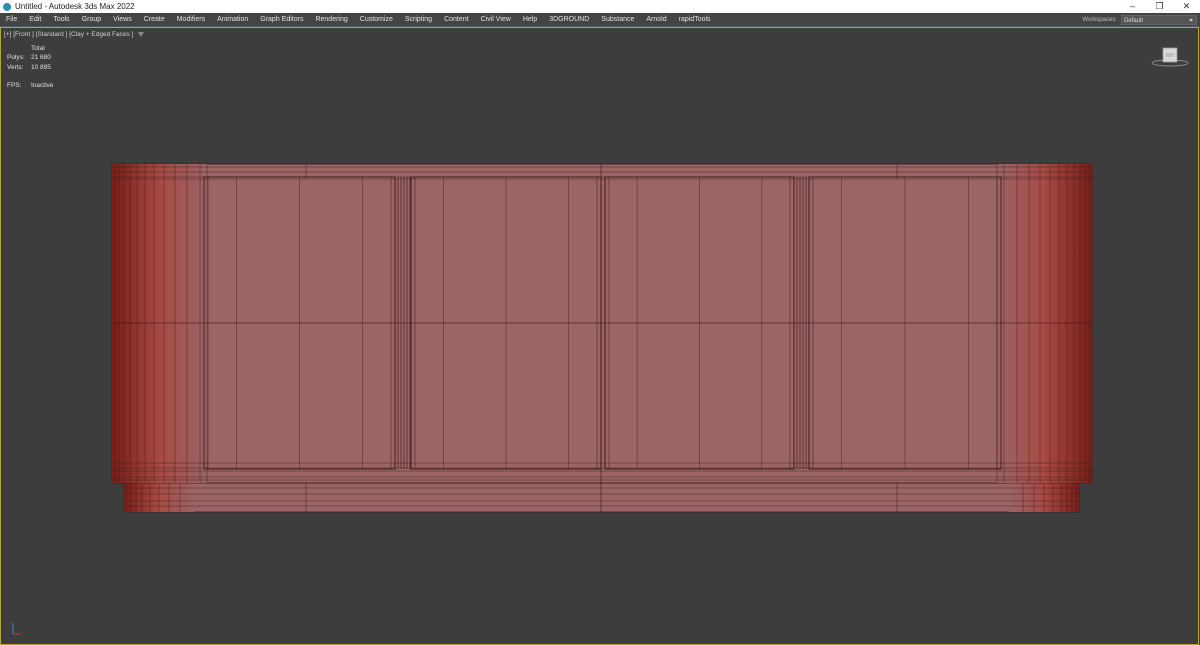 Image resolution: width=1200 pixels, height=645 pixels. What do you see at coordinates (191, 19) in the screenshot?
I see `menu-modifiers: Modifiers` at bounding box center [191, 19].